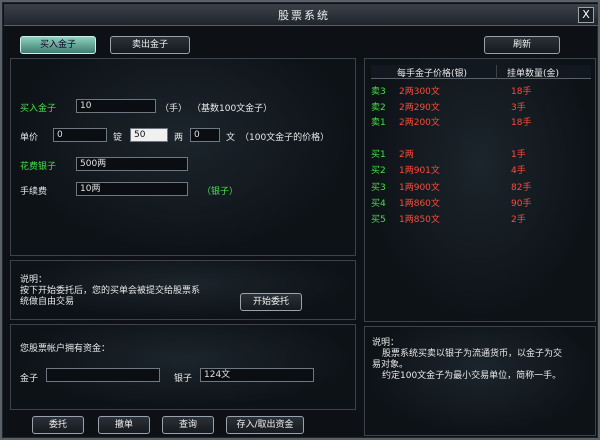 This screenshot has height=440, width=600. Describe the element at coordinates (419, 92) in the screenshot. I see `sell-row-price: 2两300文` at that location.